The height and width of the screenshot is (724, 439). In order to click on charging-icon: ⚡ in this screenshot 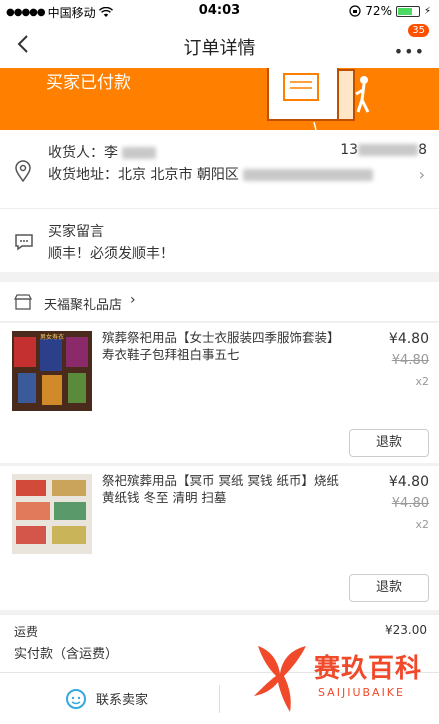, I will do `click(427, 11)`.